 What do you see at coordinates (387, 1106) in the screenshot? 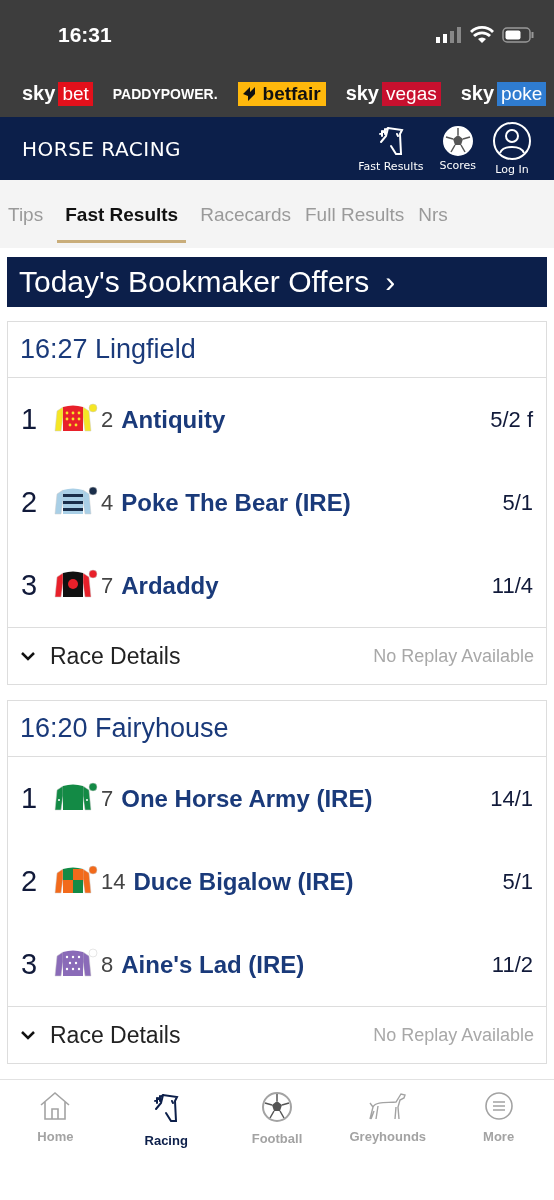
I see `greyhound-icon` at bounding box center [387, 1106].